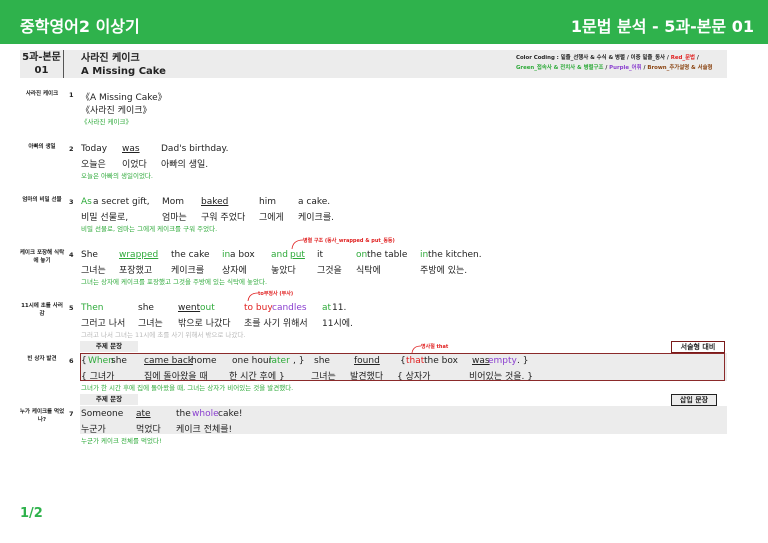  Describe the element at coordinates (89, 255) in the screenshot. I see `word: She` at that location.